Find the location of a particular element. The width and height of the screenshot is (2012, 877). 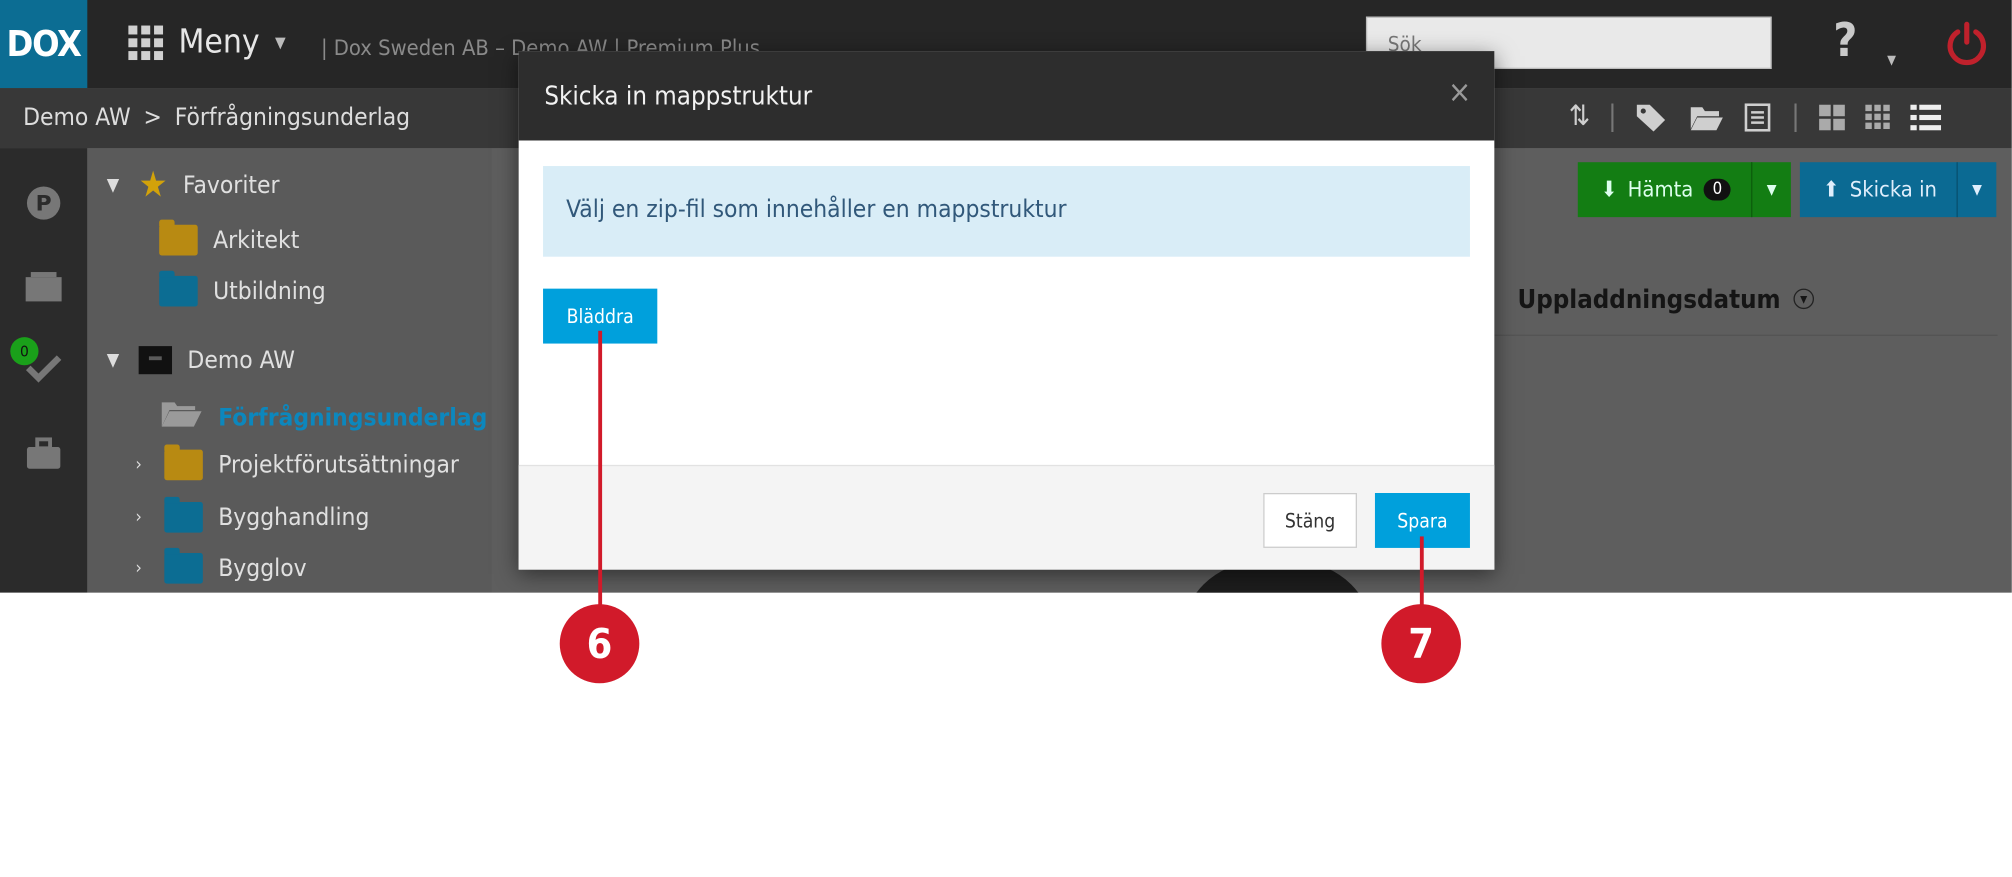

download-count-badge: 0 is located at coordinates (1717, 189).